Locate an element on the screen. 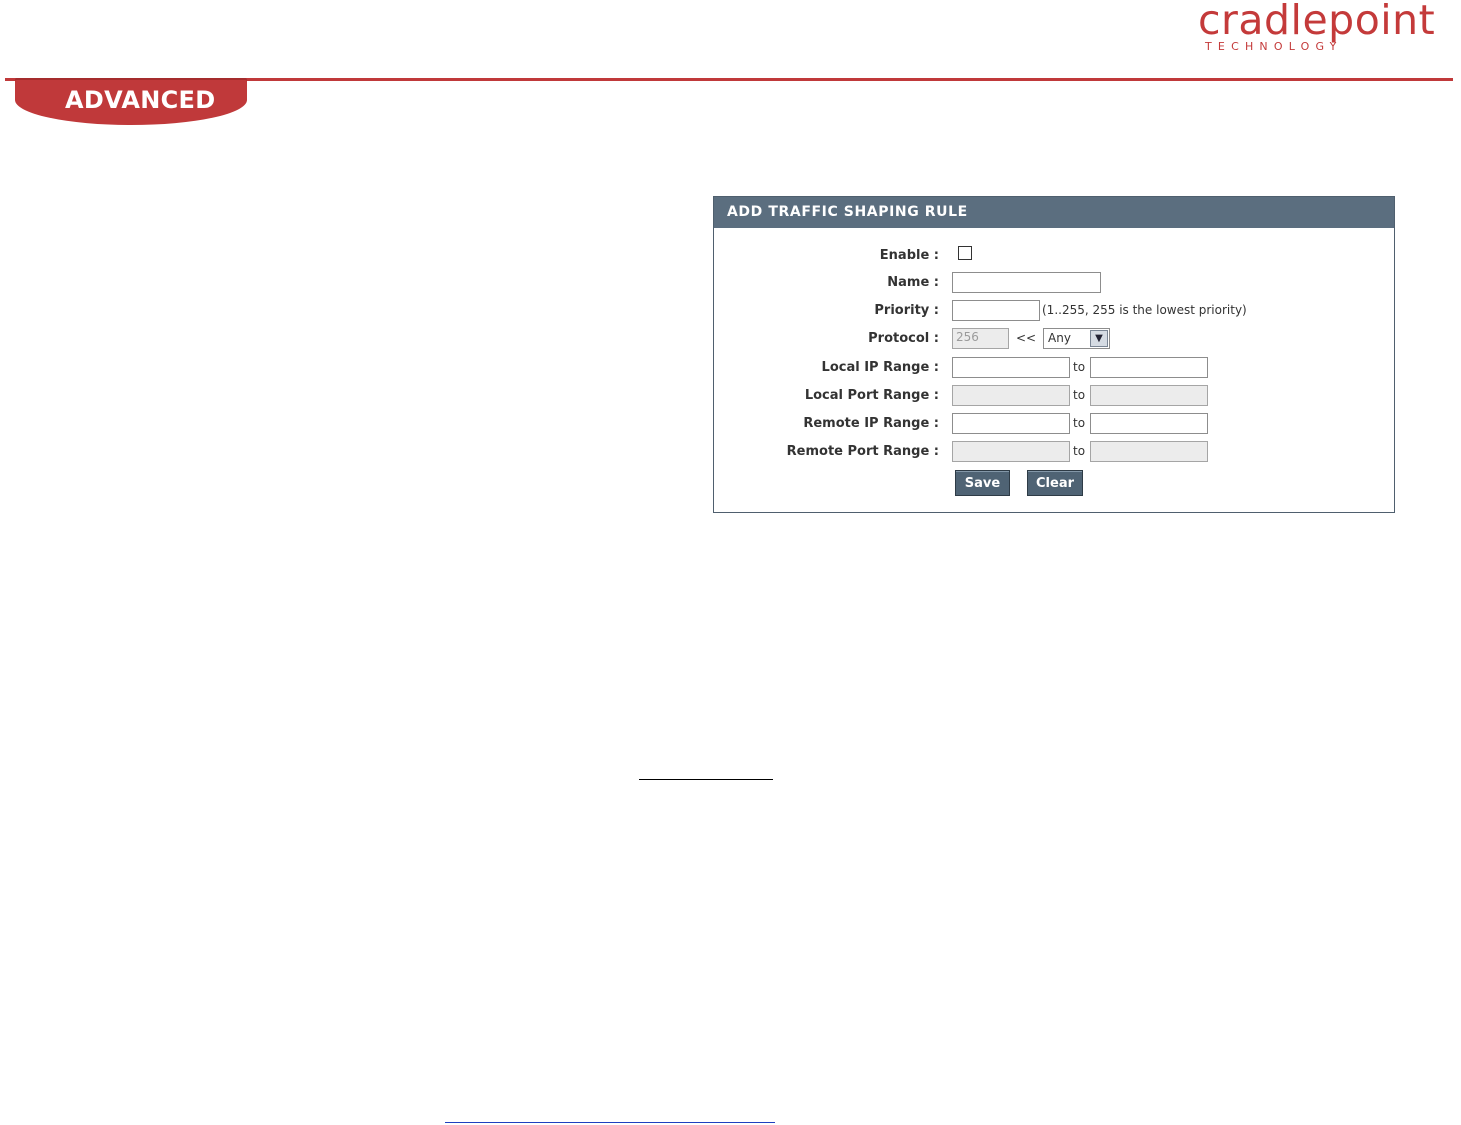  chevron-down-icon: ▼ is located at coordinates (1099, 338).